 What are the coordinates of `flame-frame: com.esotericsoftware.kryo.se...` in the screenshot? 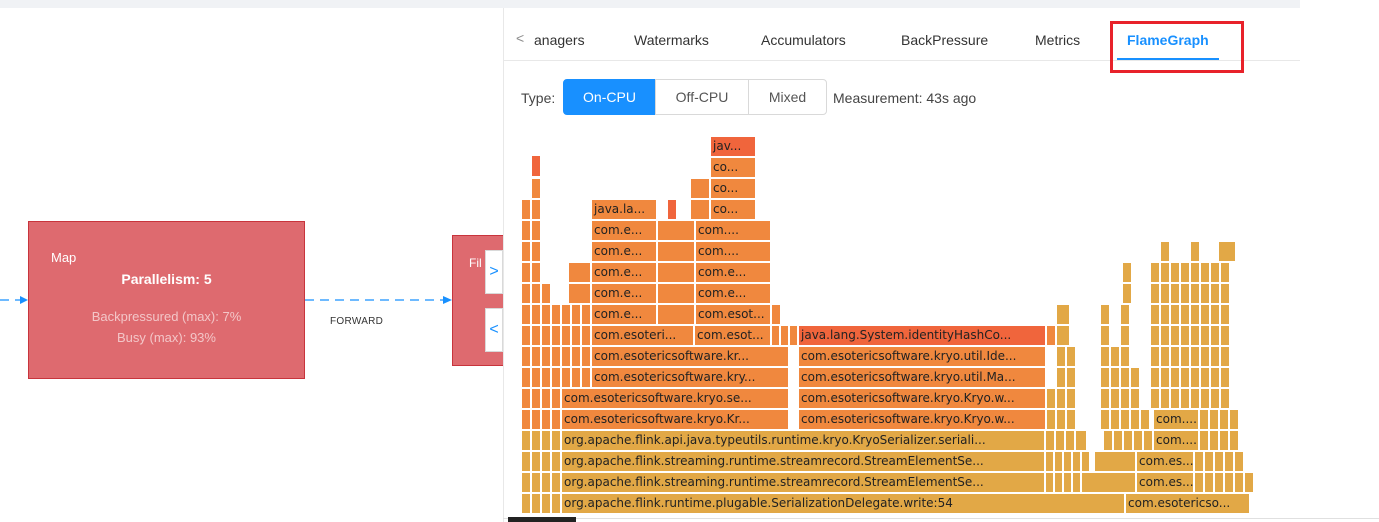 It's located at (675, 398).